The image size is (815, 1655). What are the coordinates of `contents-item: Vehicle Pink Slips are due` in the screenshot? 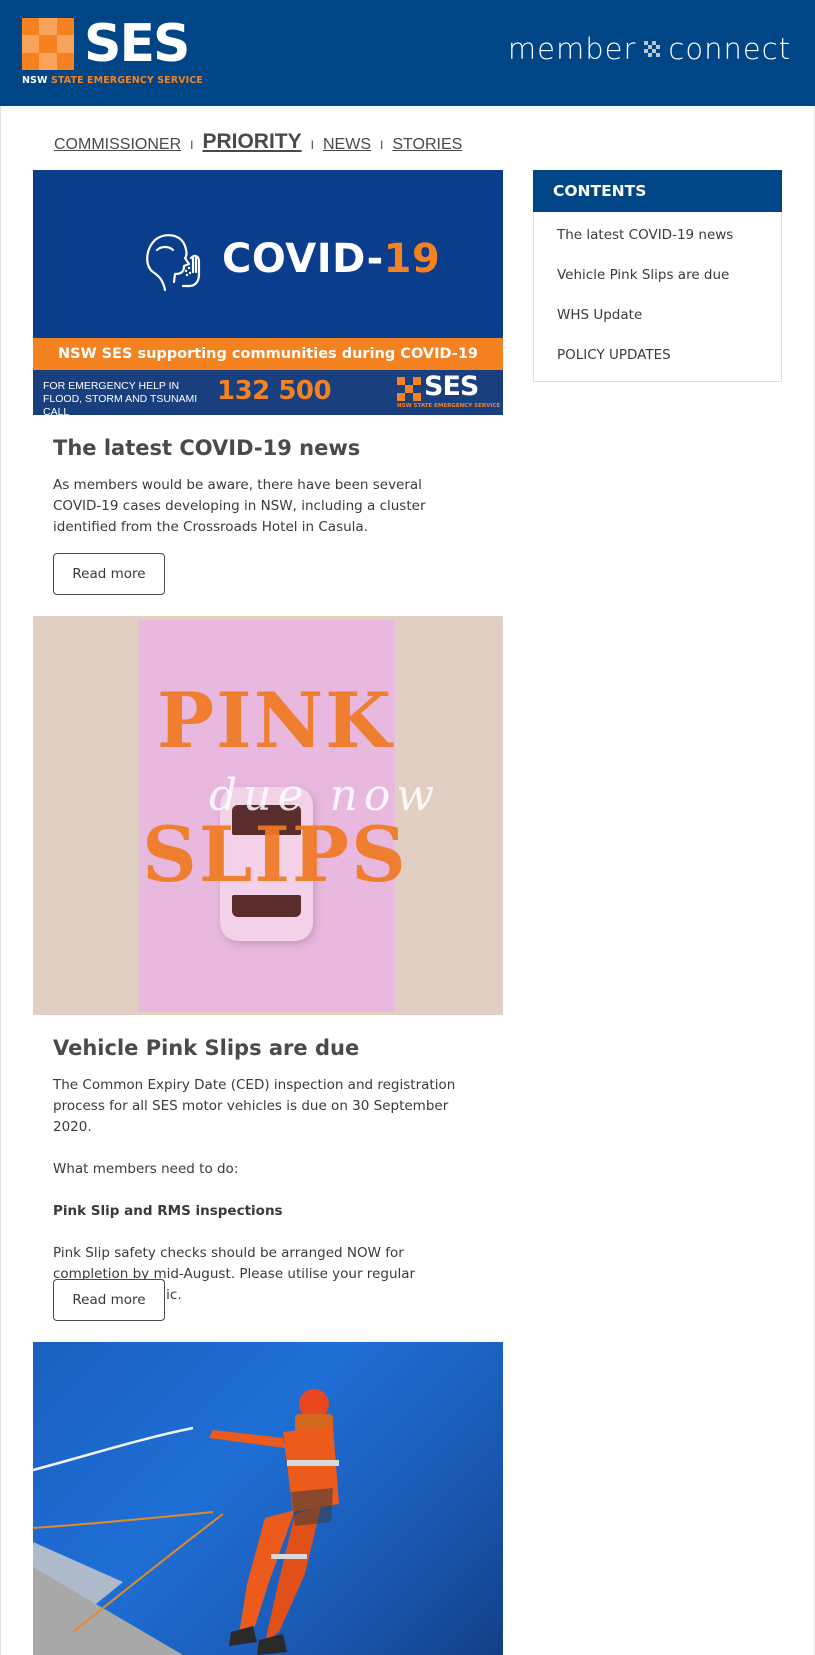 It's located at (645, 287).